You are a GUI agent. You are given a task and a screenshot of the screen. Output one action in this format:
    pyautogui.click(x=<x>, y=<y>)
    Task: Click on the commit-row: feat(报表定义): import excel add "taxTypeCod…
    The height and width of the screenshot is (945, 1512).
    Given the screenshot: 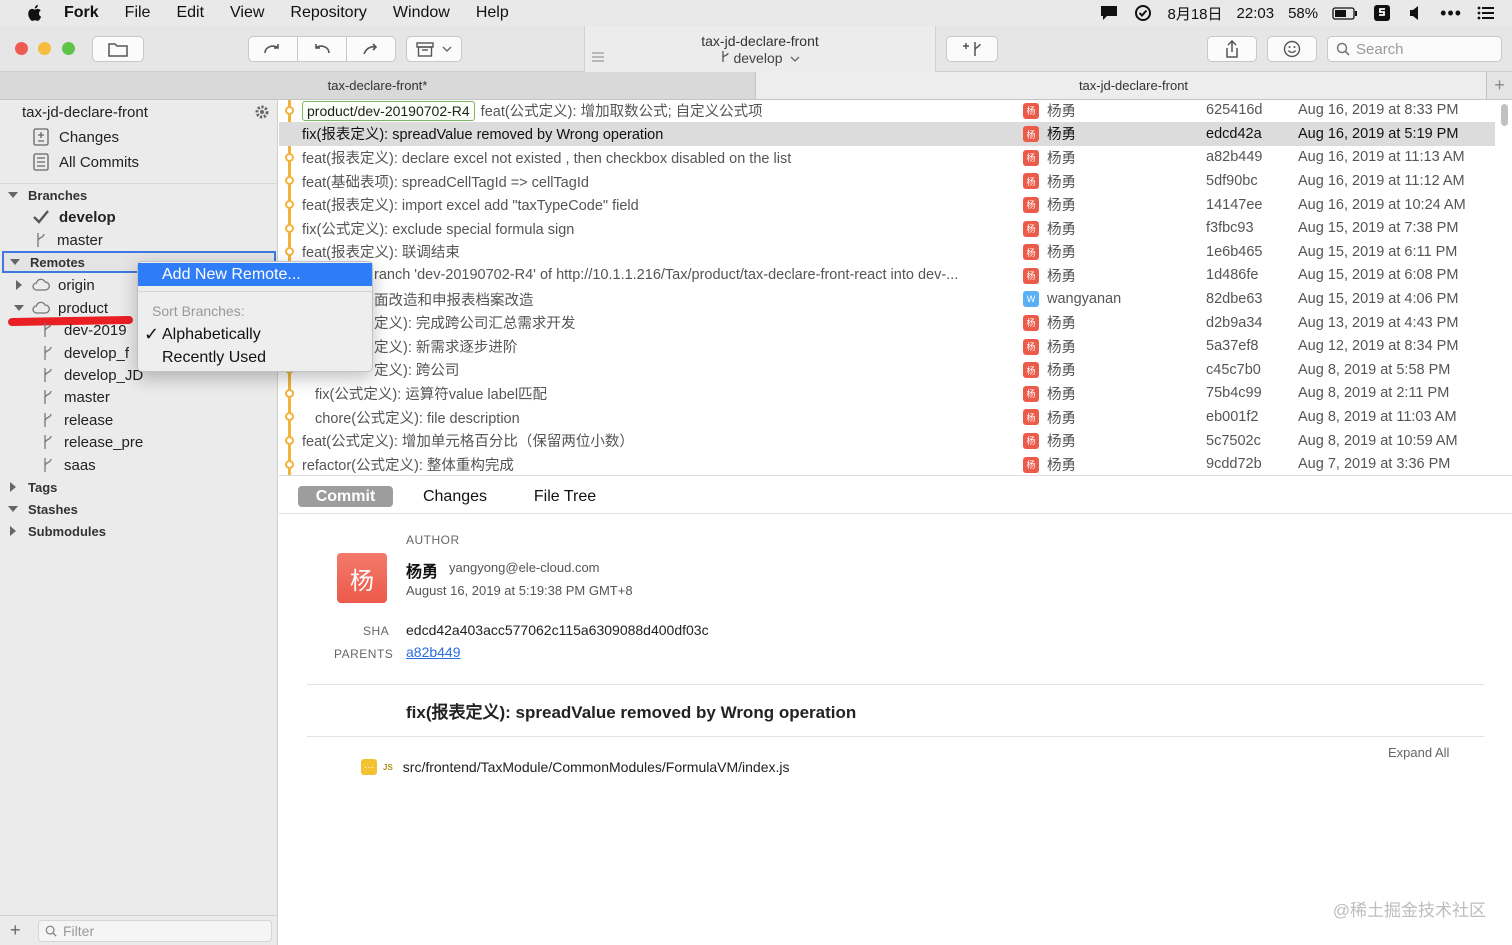 What is the action you would take?
    pyautogui.click(x=887, y=205)
    